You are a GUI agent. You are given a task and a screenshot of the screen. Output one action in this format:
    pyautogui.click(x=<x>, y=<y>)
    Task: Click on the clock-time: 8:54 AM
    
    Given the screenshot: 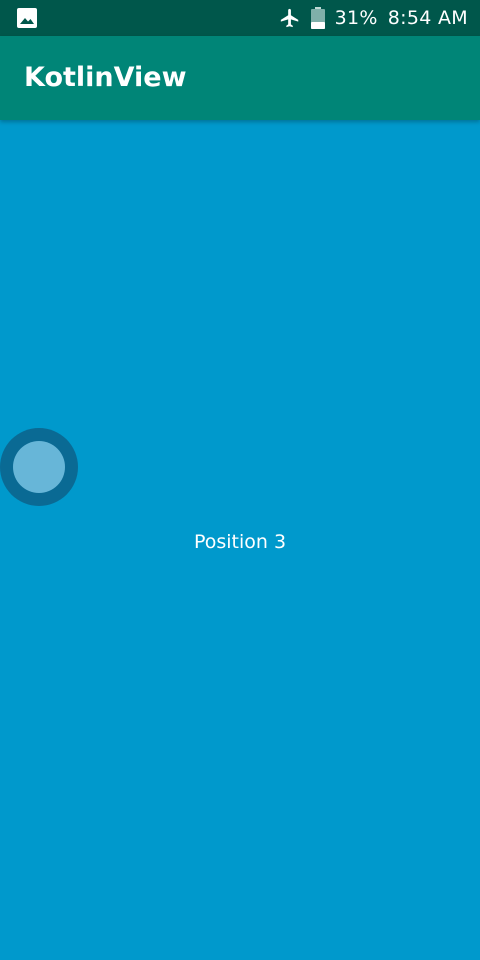 What is the action you would take?
    pyautogui.click(x=427, y=18)
    